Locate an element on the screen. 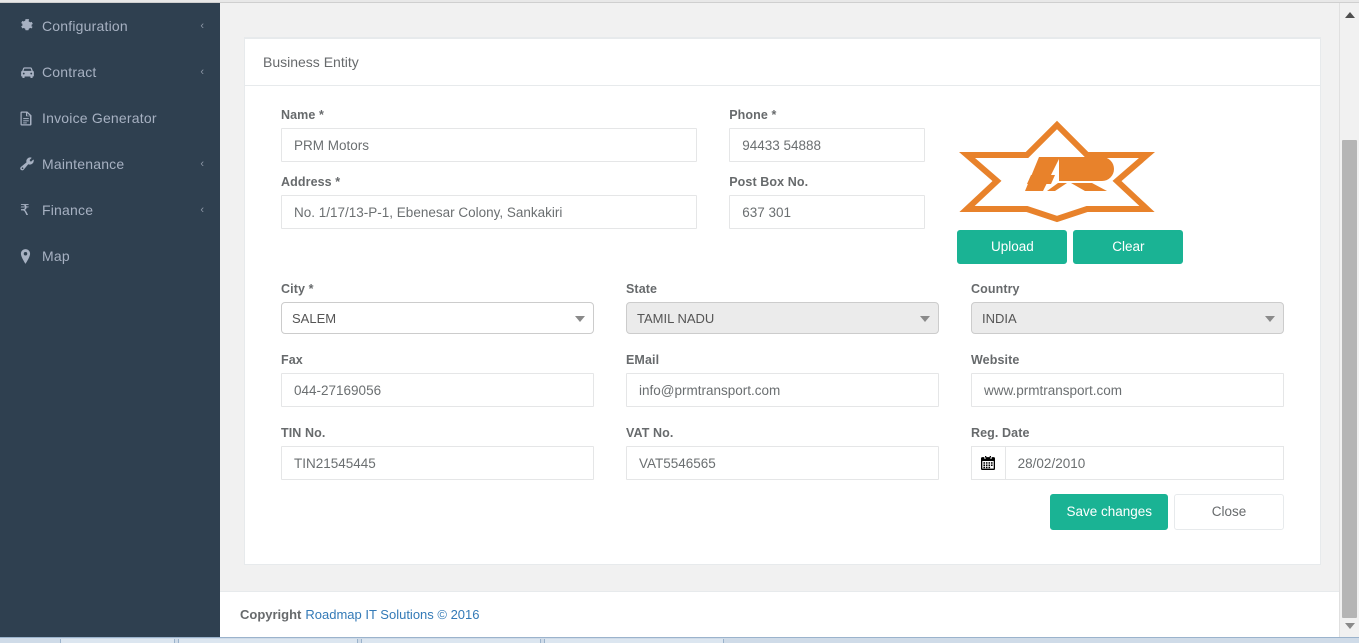  vertical-scrollbar is located at coordinates (1349, 320).